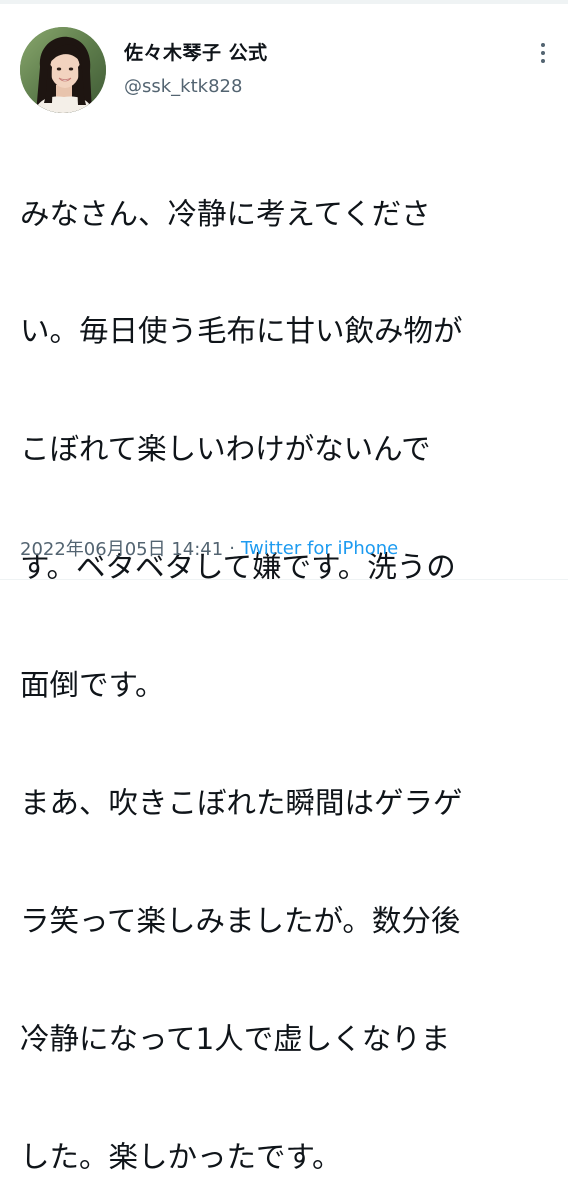  I want to click on tweet-text-line: まあ、吹きこぼれた瞬間はゲラゲ, so click(241, 803).